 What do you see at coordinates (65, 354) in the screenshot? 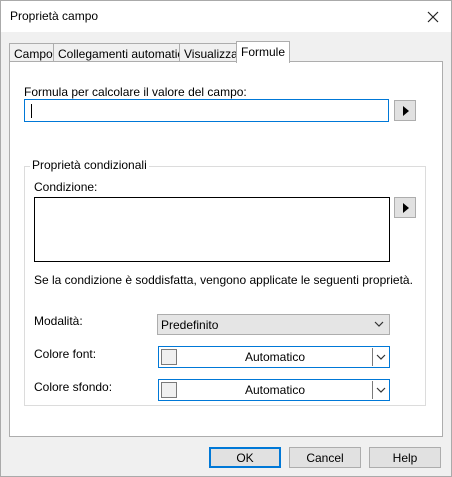
I see `font-color-label: Colore font:` at bounding box center [65, 354].